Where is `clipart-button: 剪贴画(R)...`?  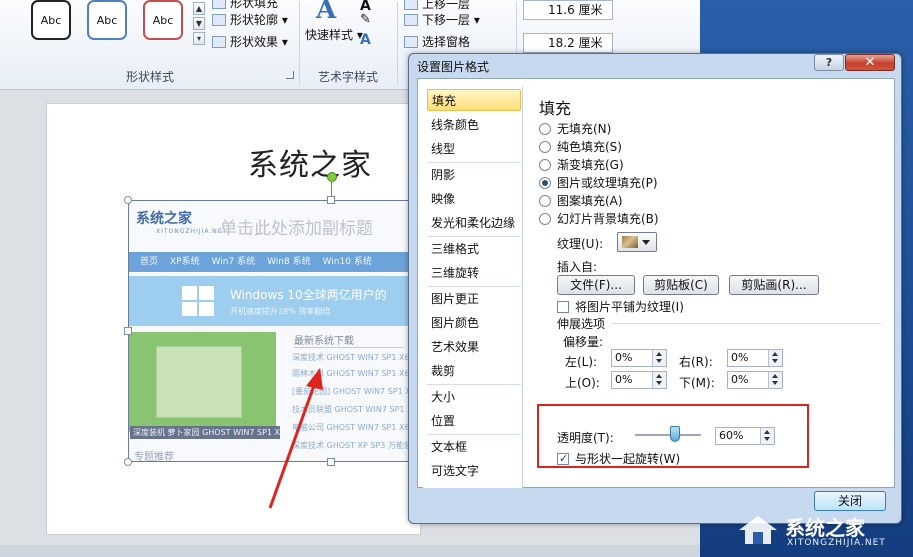 clipart-button: 剪贴画(R)... is located at coordinates (774, 285).